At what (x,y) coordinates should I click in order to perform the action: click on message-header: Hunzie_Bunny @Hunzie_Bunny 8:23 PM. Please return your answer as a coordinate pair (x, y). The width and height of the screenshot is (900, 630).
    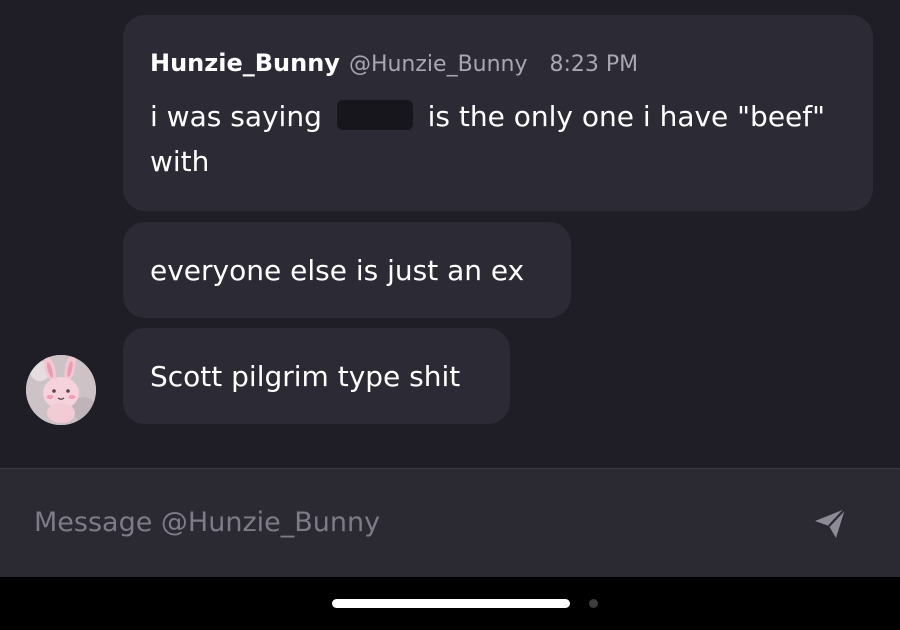
    Looking at the image, I should click on (498, 64).